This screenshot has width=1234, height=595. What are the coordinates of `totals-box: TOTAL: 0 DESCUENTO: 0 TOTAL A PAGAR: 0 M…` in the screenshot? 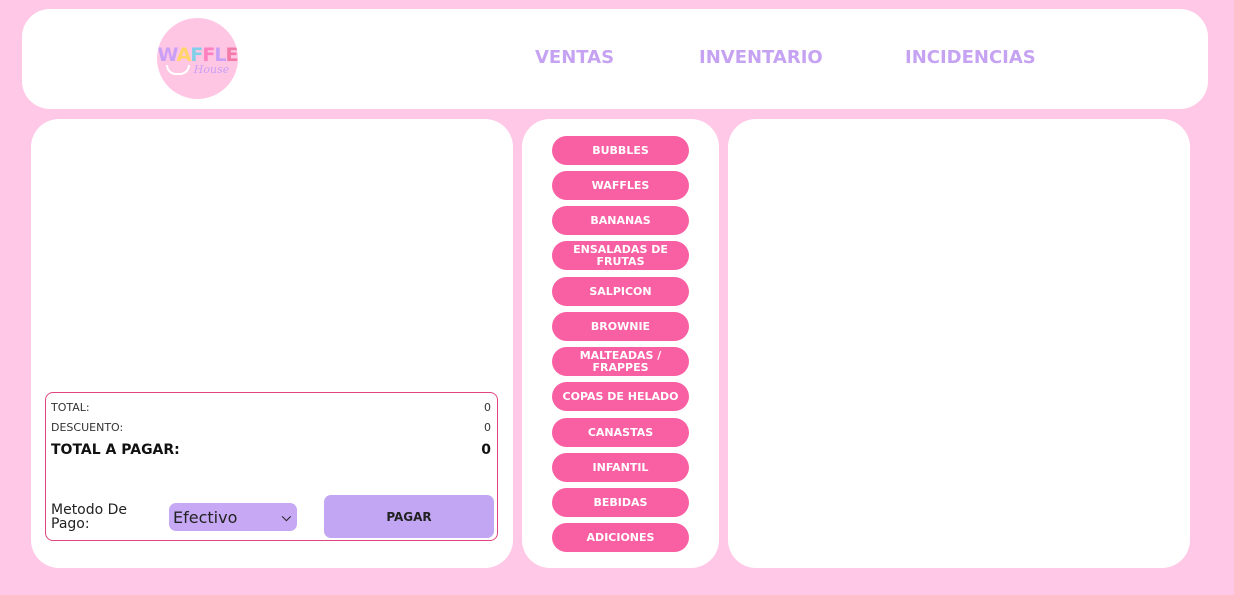 It's located at (271, 466).